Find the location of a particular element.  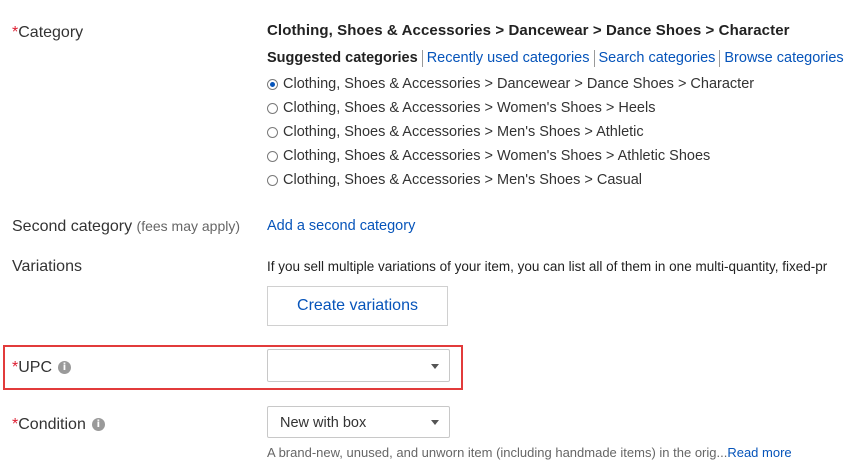

read-more-link: Read more is located at coordinates (759, 452).